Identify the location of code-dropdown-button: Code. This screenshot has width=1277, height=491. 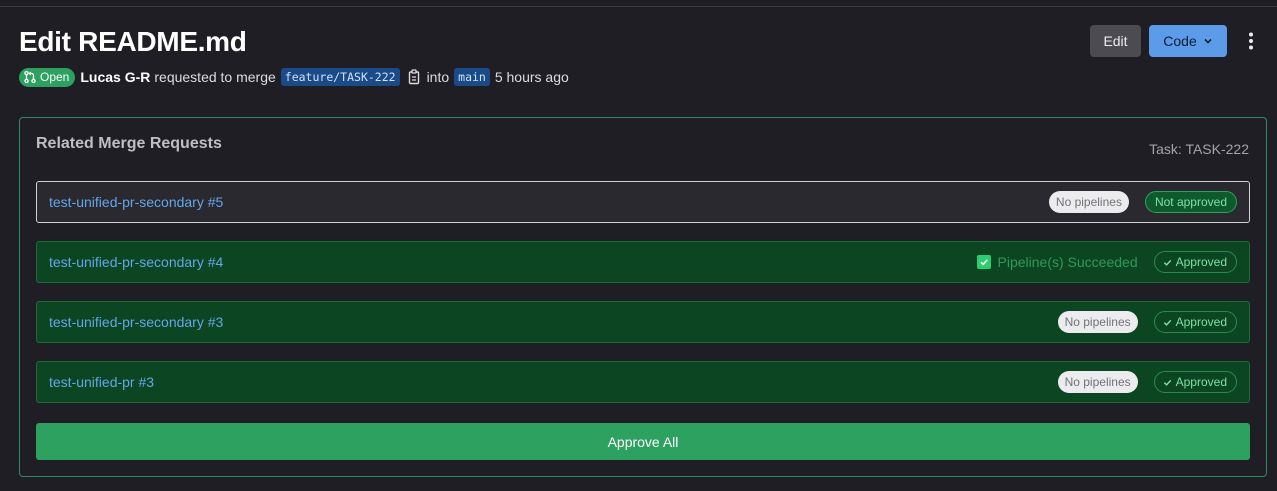
(1188, 41).